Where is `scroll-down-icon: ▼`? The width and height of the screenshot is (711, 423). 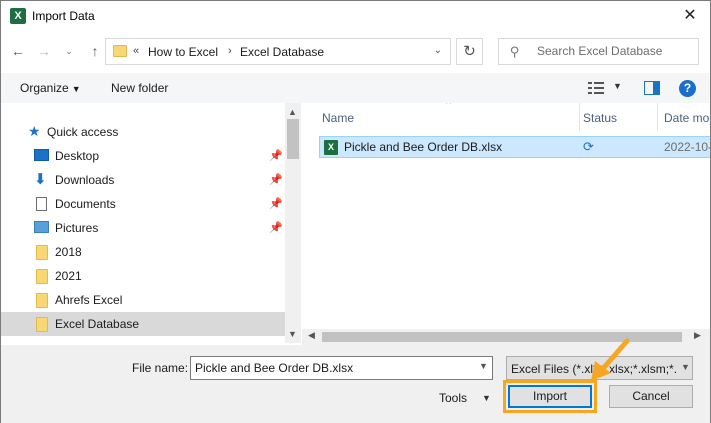
scroll-down-icon: ▼ is located at coordinates (292, 334).